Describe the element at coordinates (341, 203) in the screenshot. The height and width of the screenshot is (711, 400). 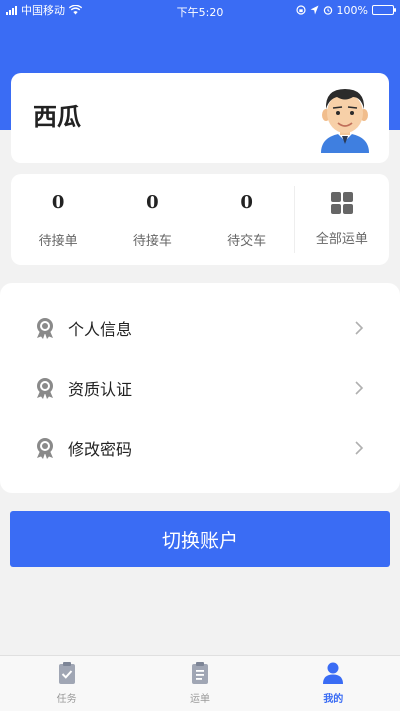
I see `grid-icon` at that location.